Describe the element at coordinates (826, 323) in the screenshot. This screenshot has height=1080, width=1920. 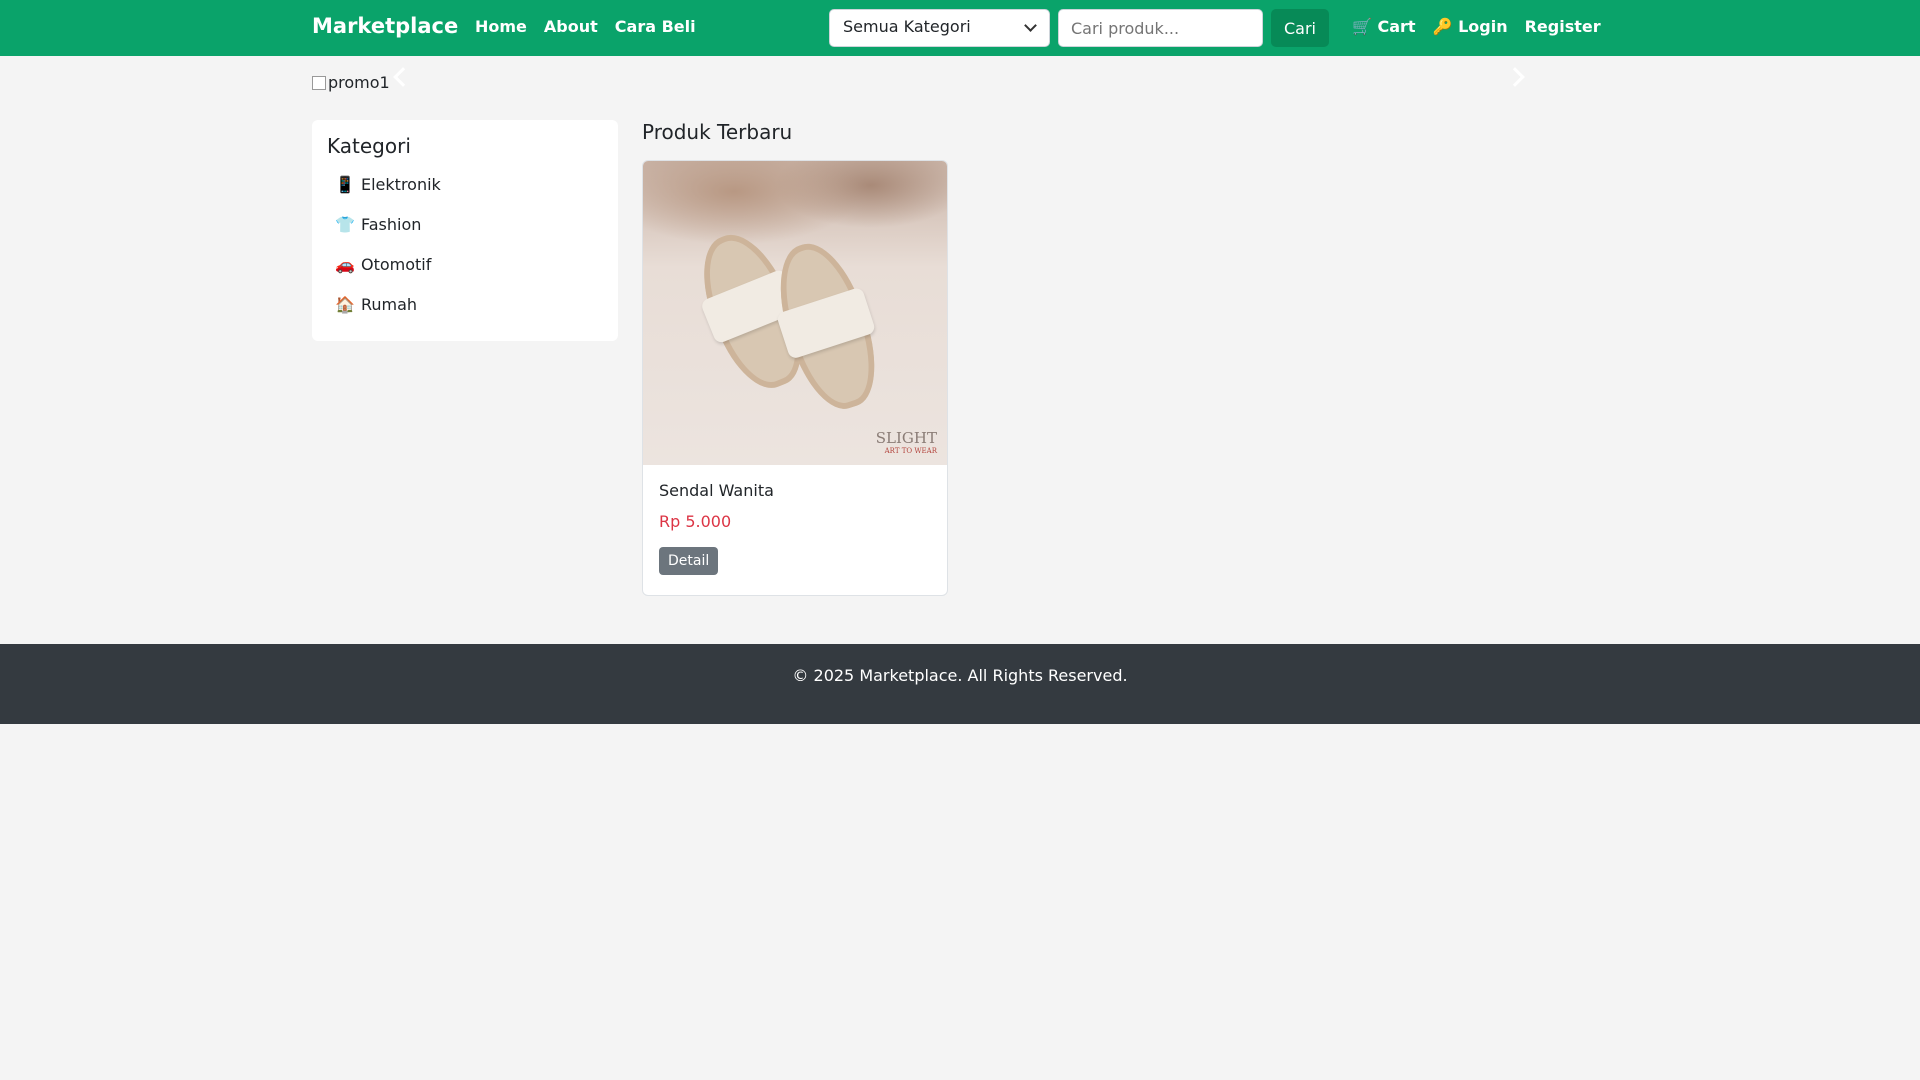
I see `sandal-strap-shape` at that location.